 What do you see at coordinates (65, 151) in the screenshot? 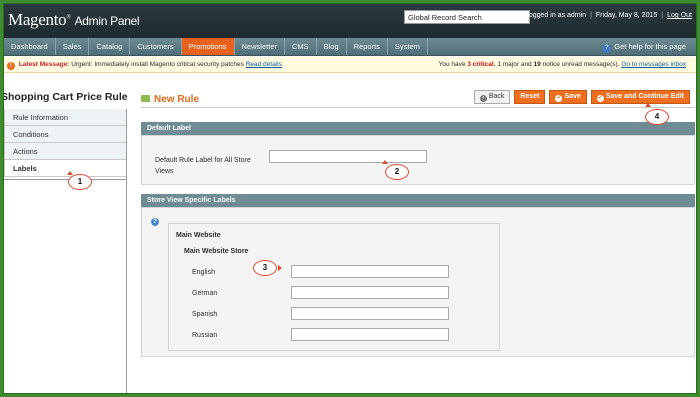
I see `tab-actions: Actions` at bounding box center [65, 151].